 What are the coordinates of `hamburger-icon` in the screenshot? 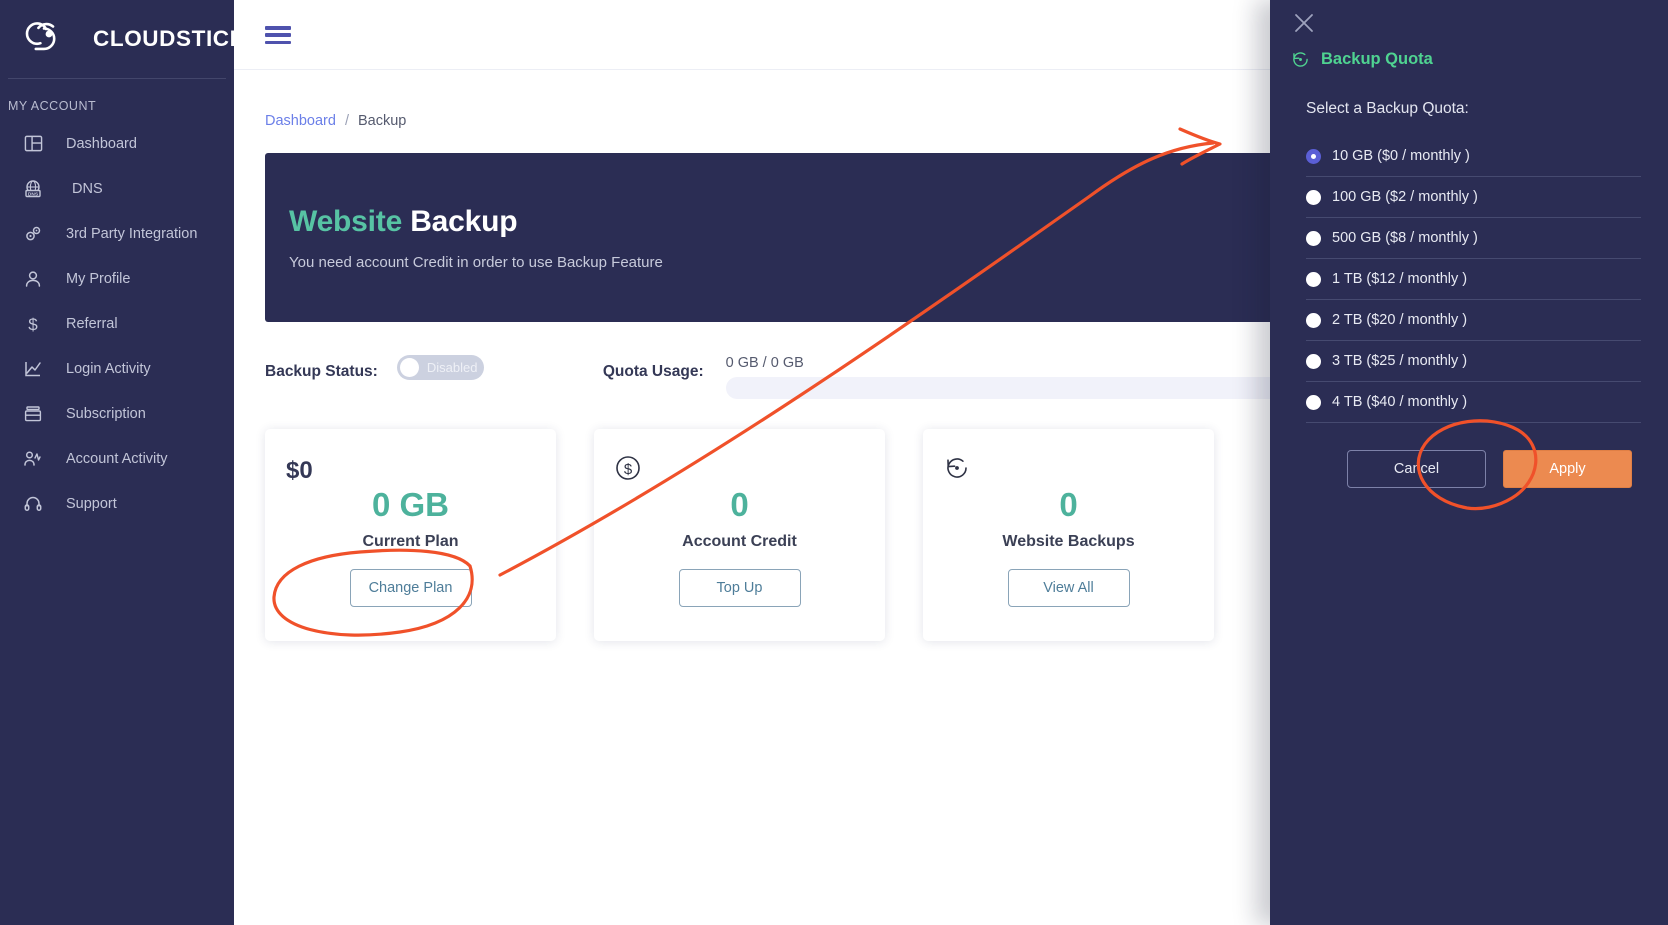 It's located at (278, 35).